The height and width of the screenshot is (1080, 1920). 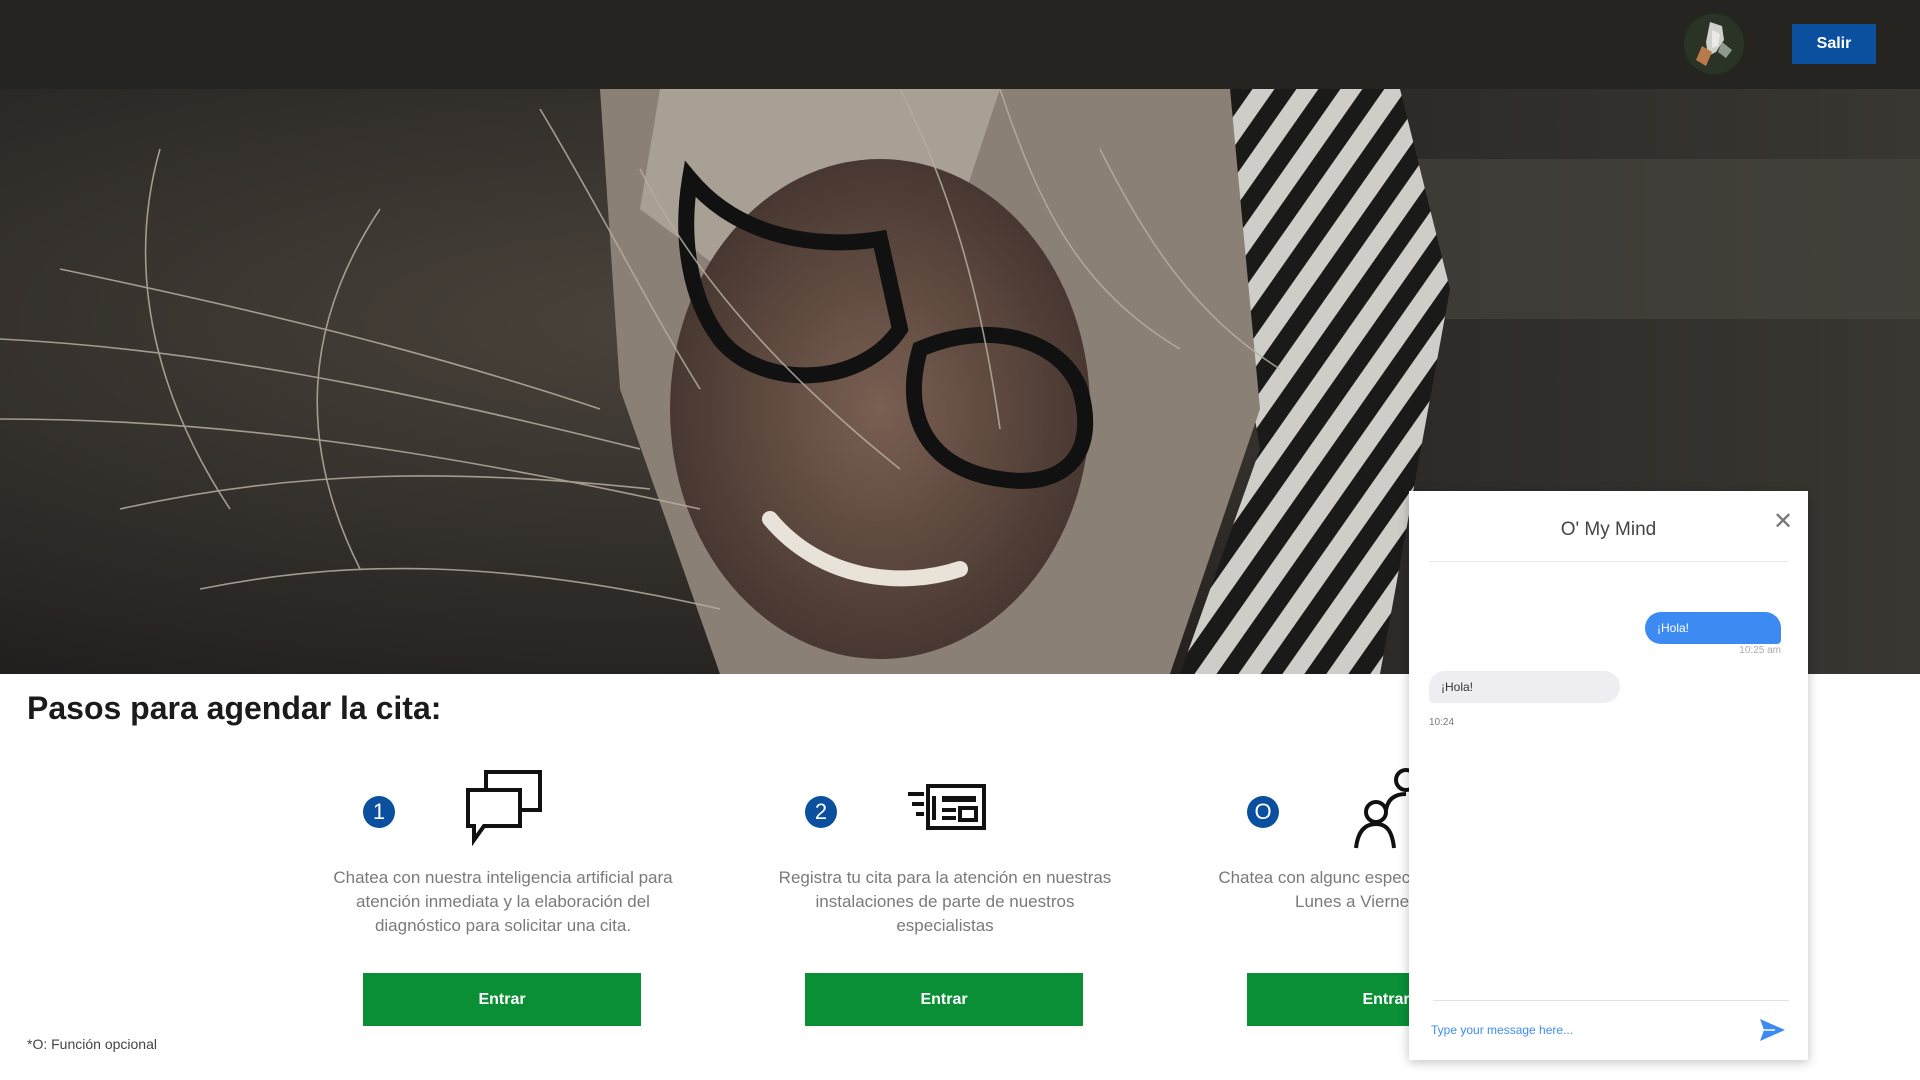 What do you see at coordinates (379, 812) in the screenshot?
I see `step-number-badge: 1` at bounding box center [379, 812].